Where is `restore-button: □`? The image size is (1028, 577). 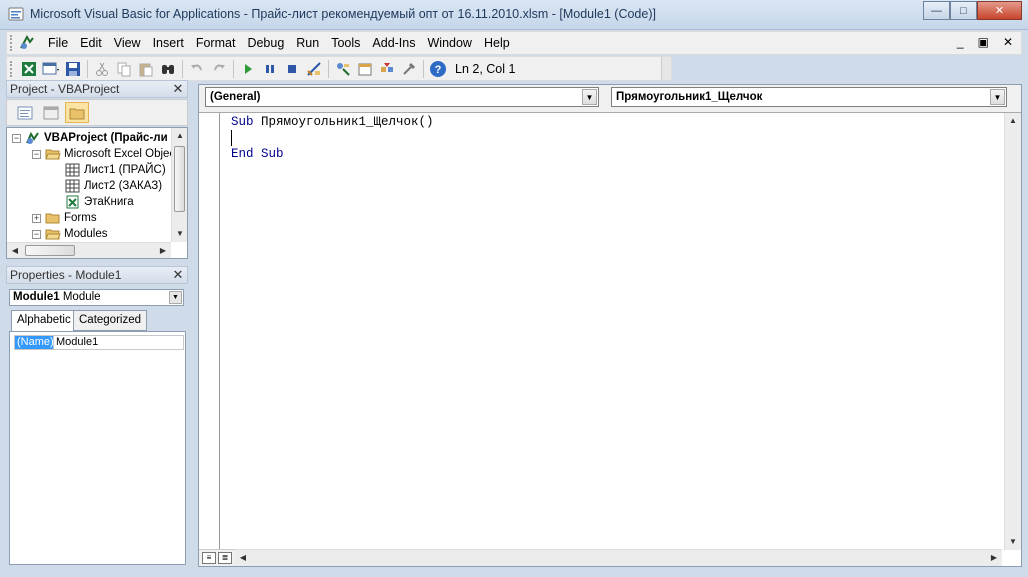 restore-button: □ is located at coordinates (963, 10).